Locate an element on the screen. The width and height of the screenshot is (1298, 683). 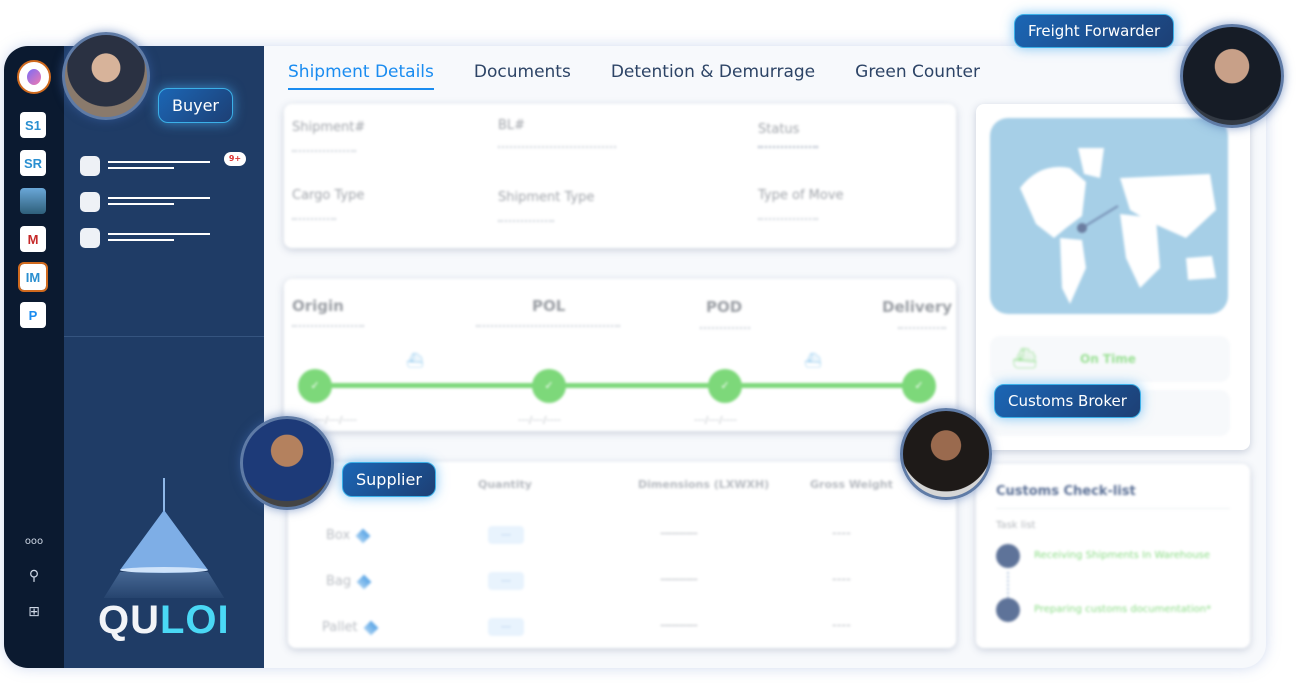
stage-label: Delivery is located at coordinates (917, 307).